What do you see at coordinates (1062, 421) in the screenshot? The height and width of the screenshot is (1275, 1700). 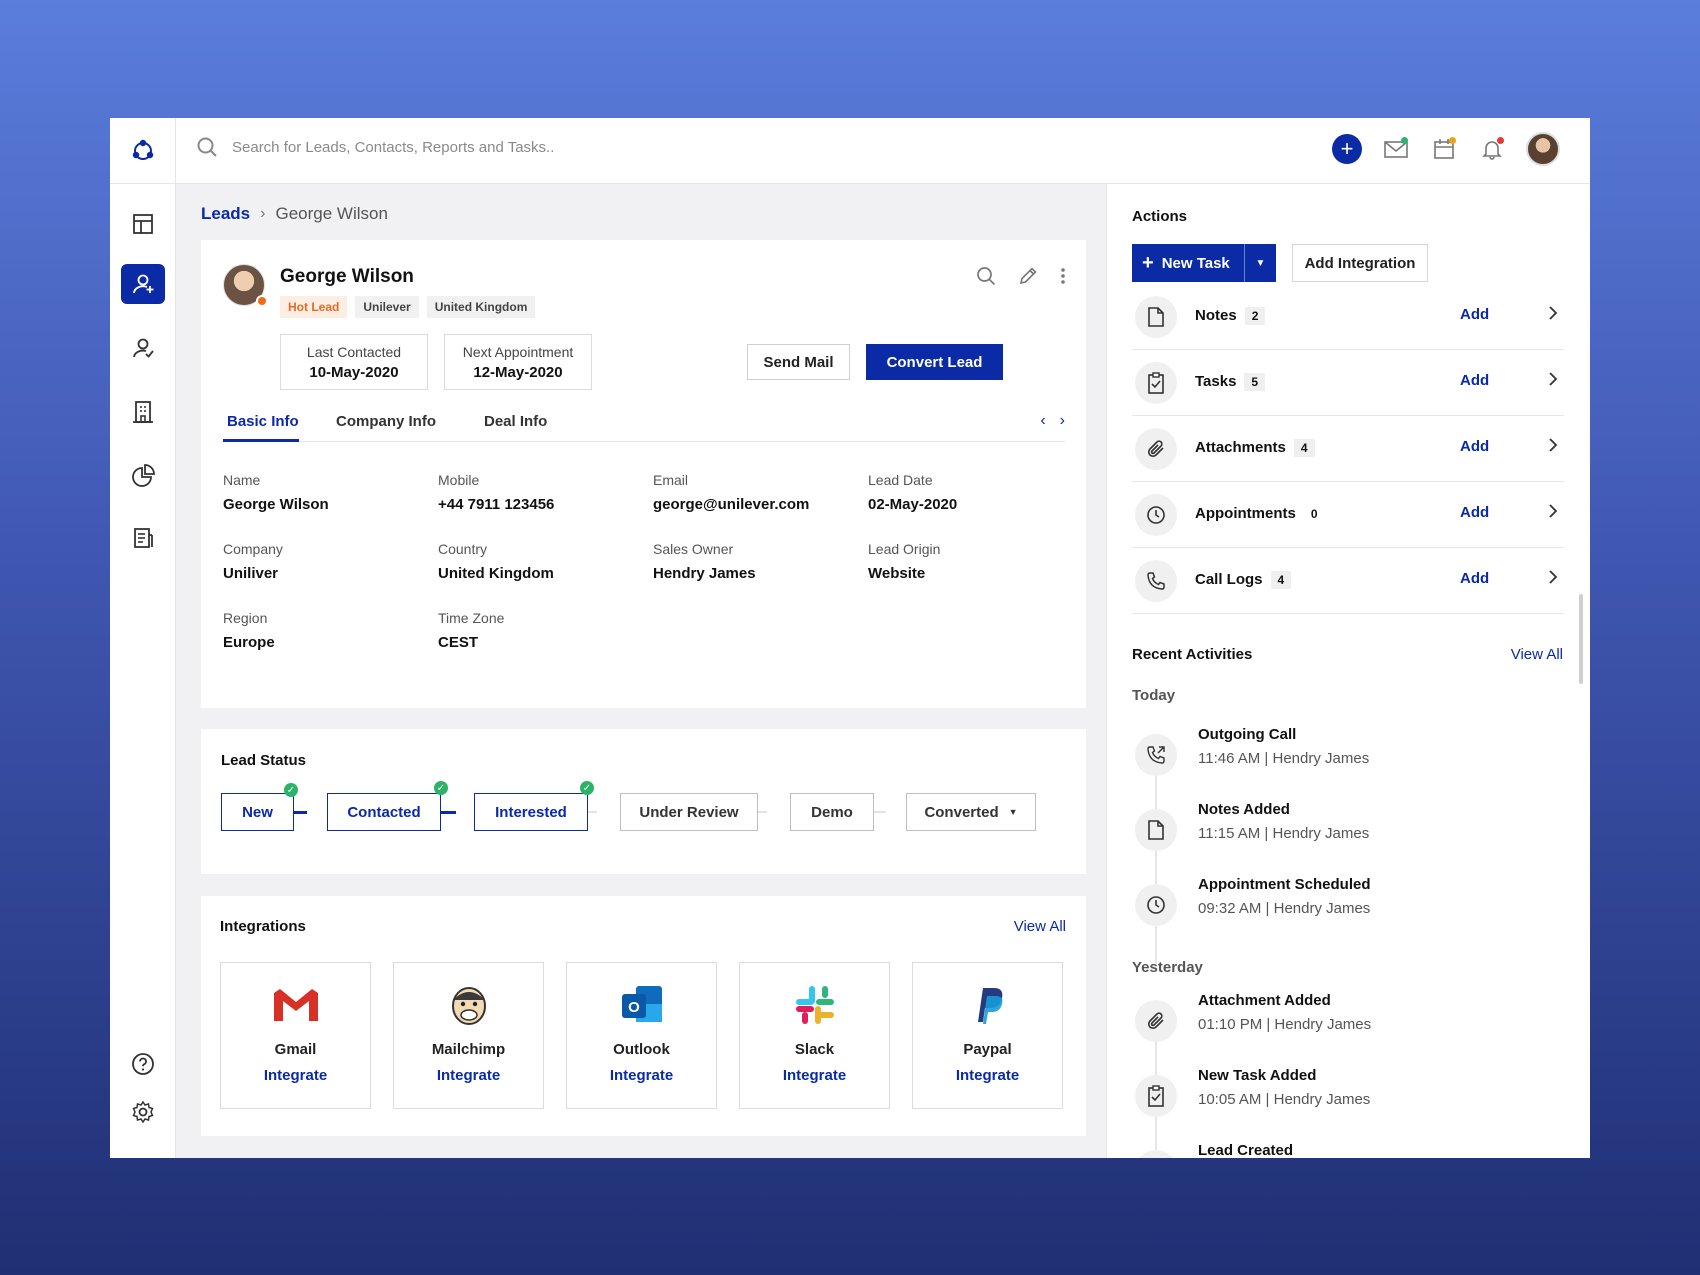 I see `chevron-right-icon: ›` at bounding box center [1062, 421].